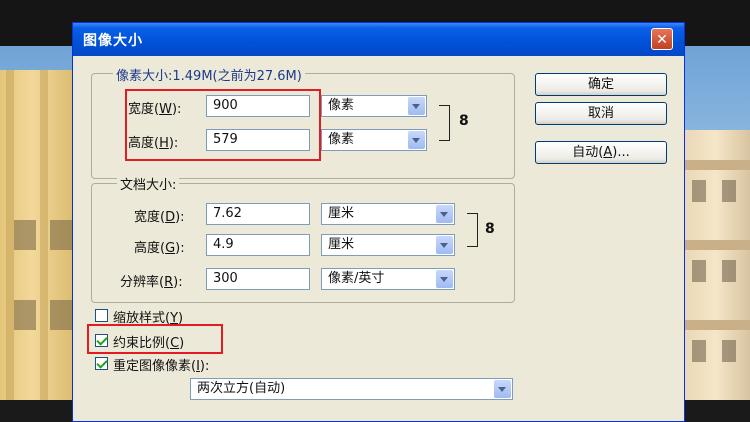 The height and width of the screenshot is (422, 750). I want to click on doc-height-label: 高度(G):, so click(159, 248).